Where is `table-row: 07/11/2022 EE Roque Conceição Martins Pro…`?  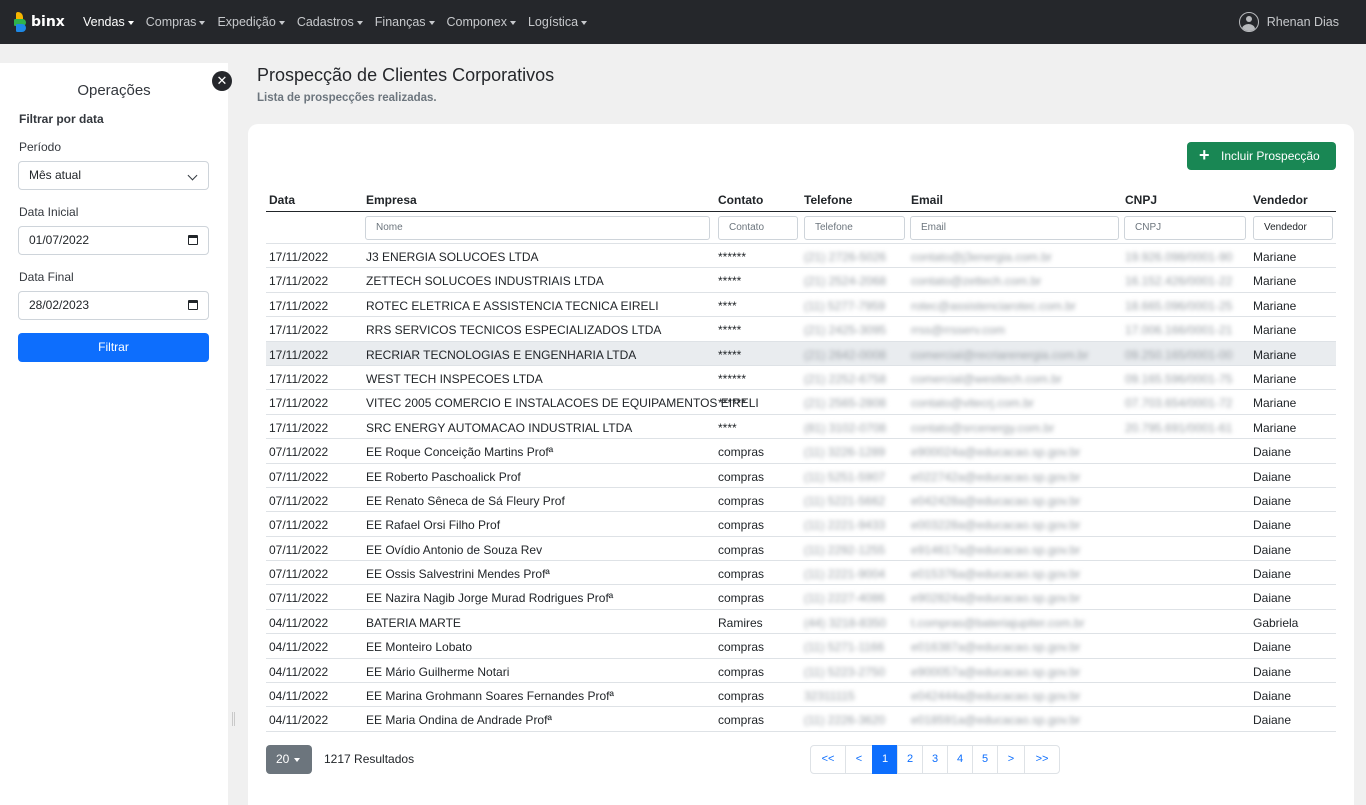
table-row: 07/11/2022 EE Roque Conceição Martins Pro… is located at coordinates (801, 451).